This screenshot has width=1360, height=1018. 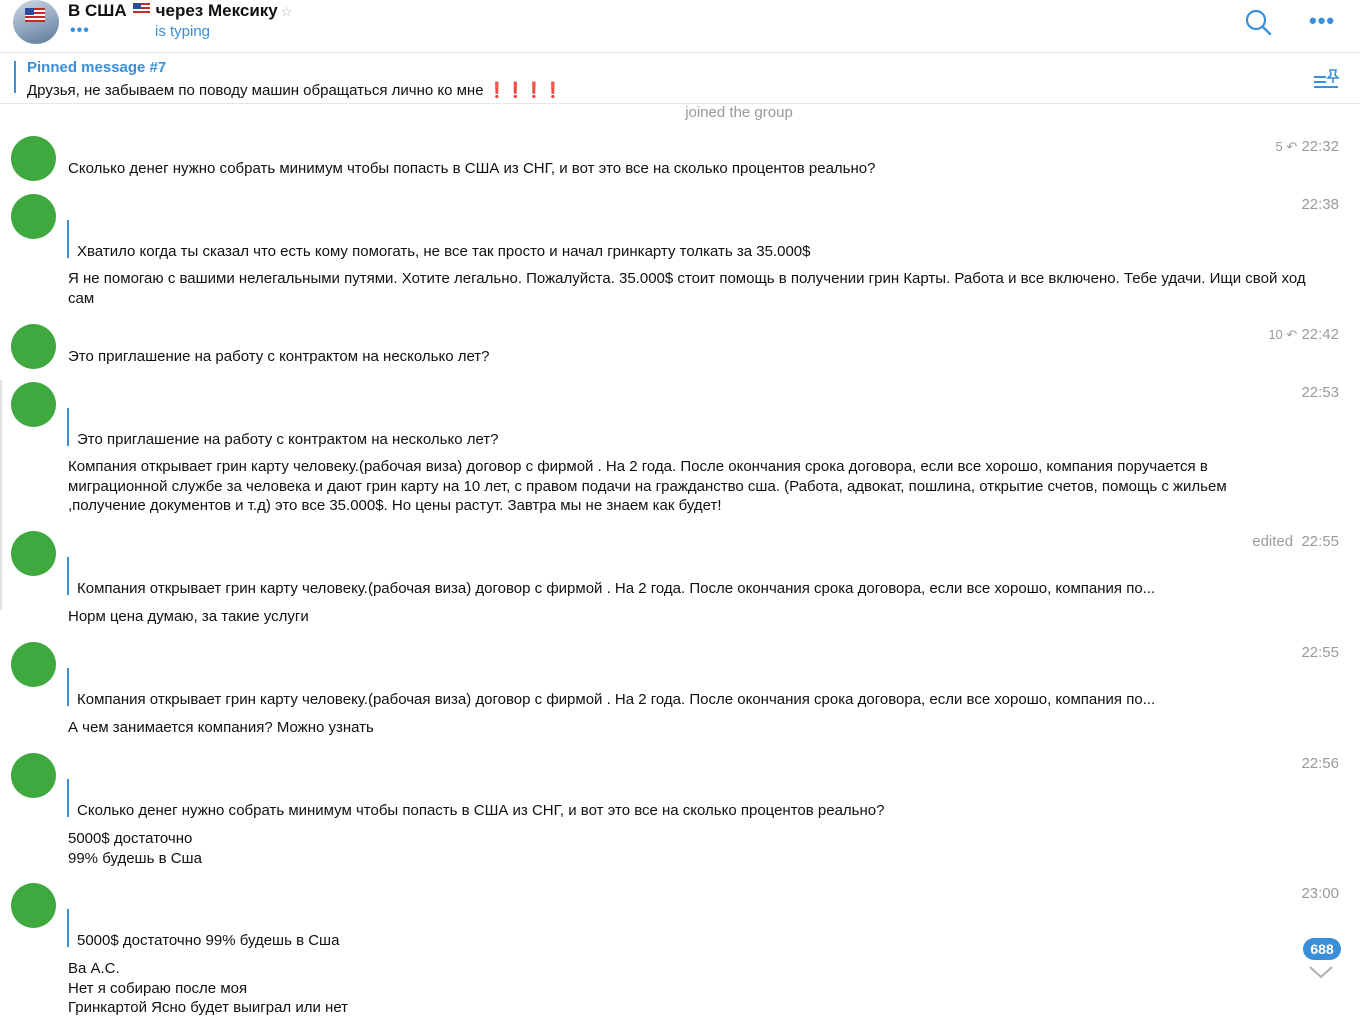 I want to click on message-meta: 22:38, so click(x=1320, y=204).